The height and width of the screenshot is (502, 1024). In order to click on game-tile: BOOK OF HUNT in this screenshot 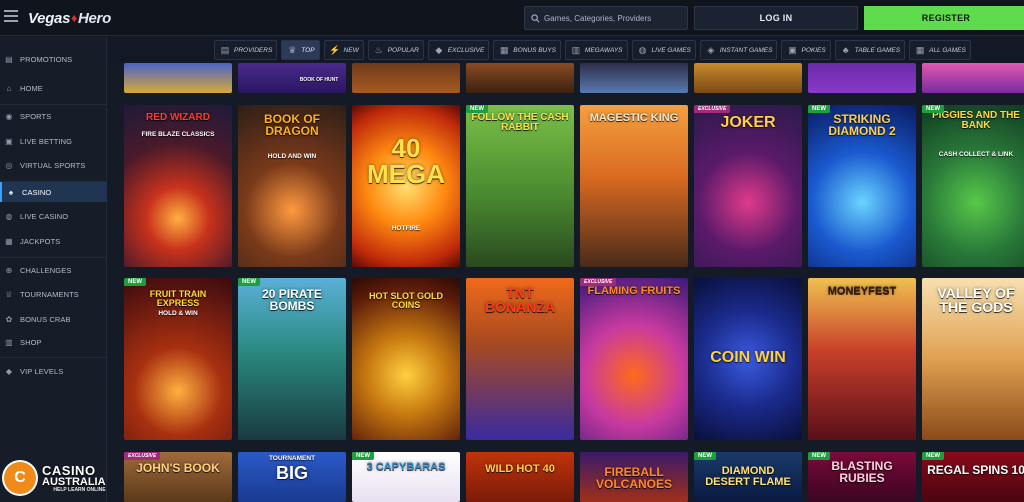, I will do `click(292, 78)`.